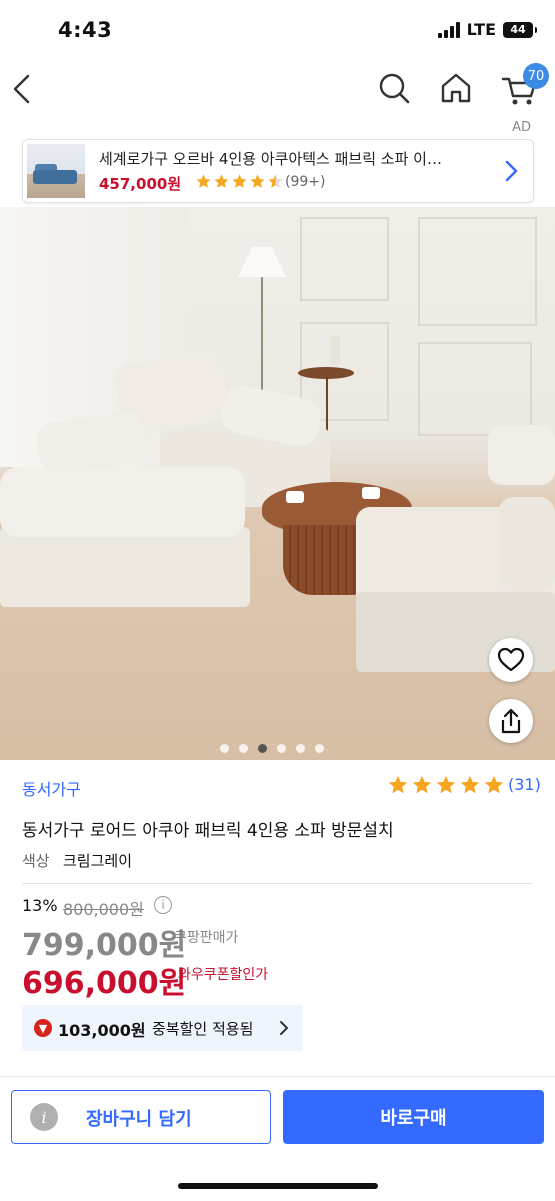 The image size is (555, 1201). I want to click on chevron-left-icon, so click(21, 89).